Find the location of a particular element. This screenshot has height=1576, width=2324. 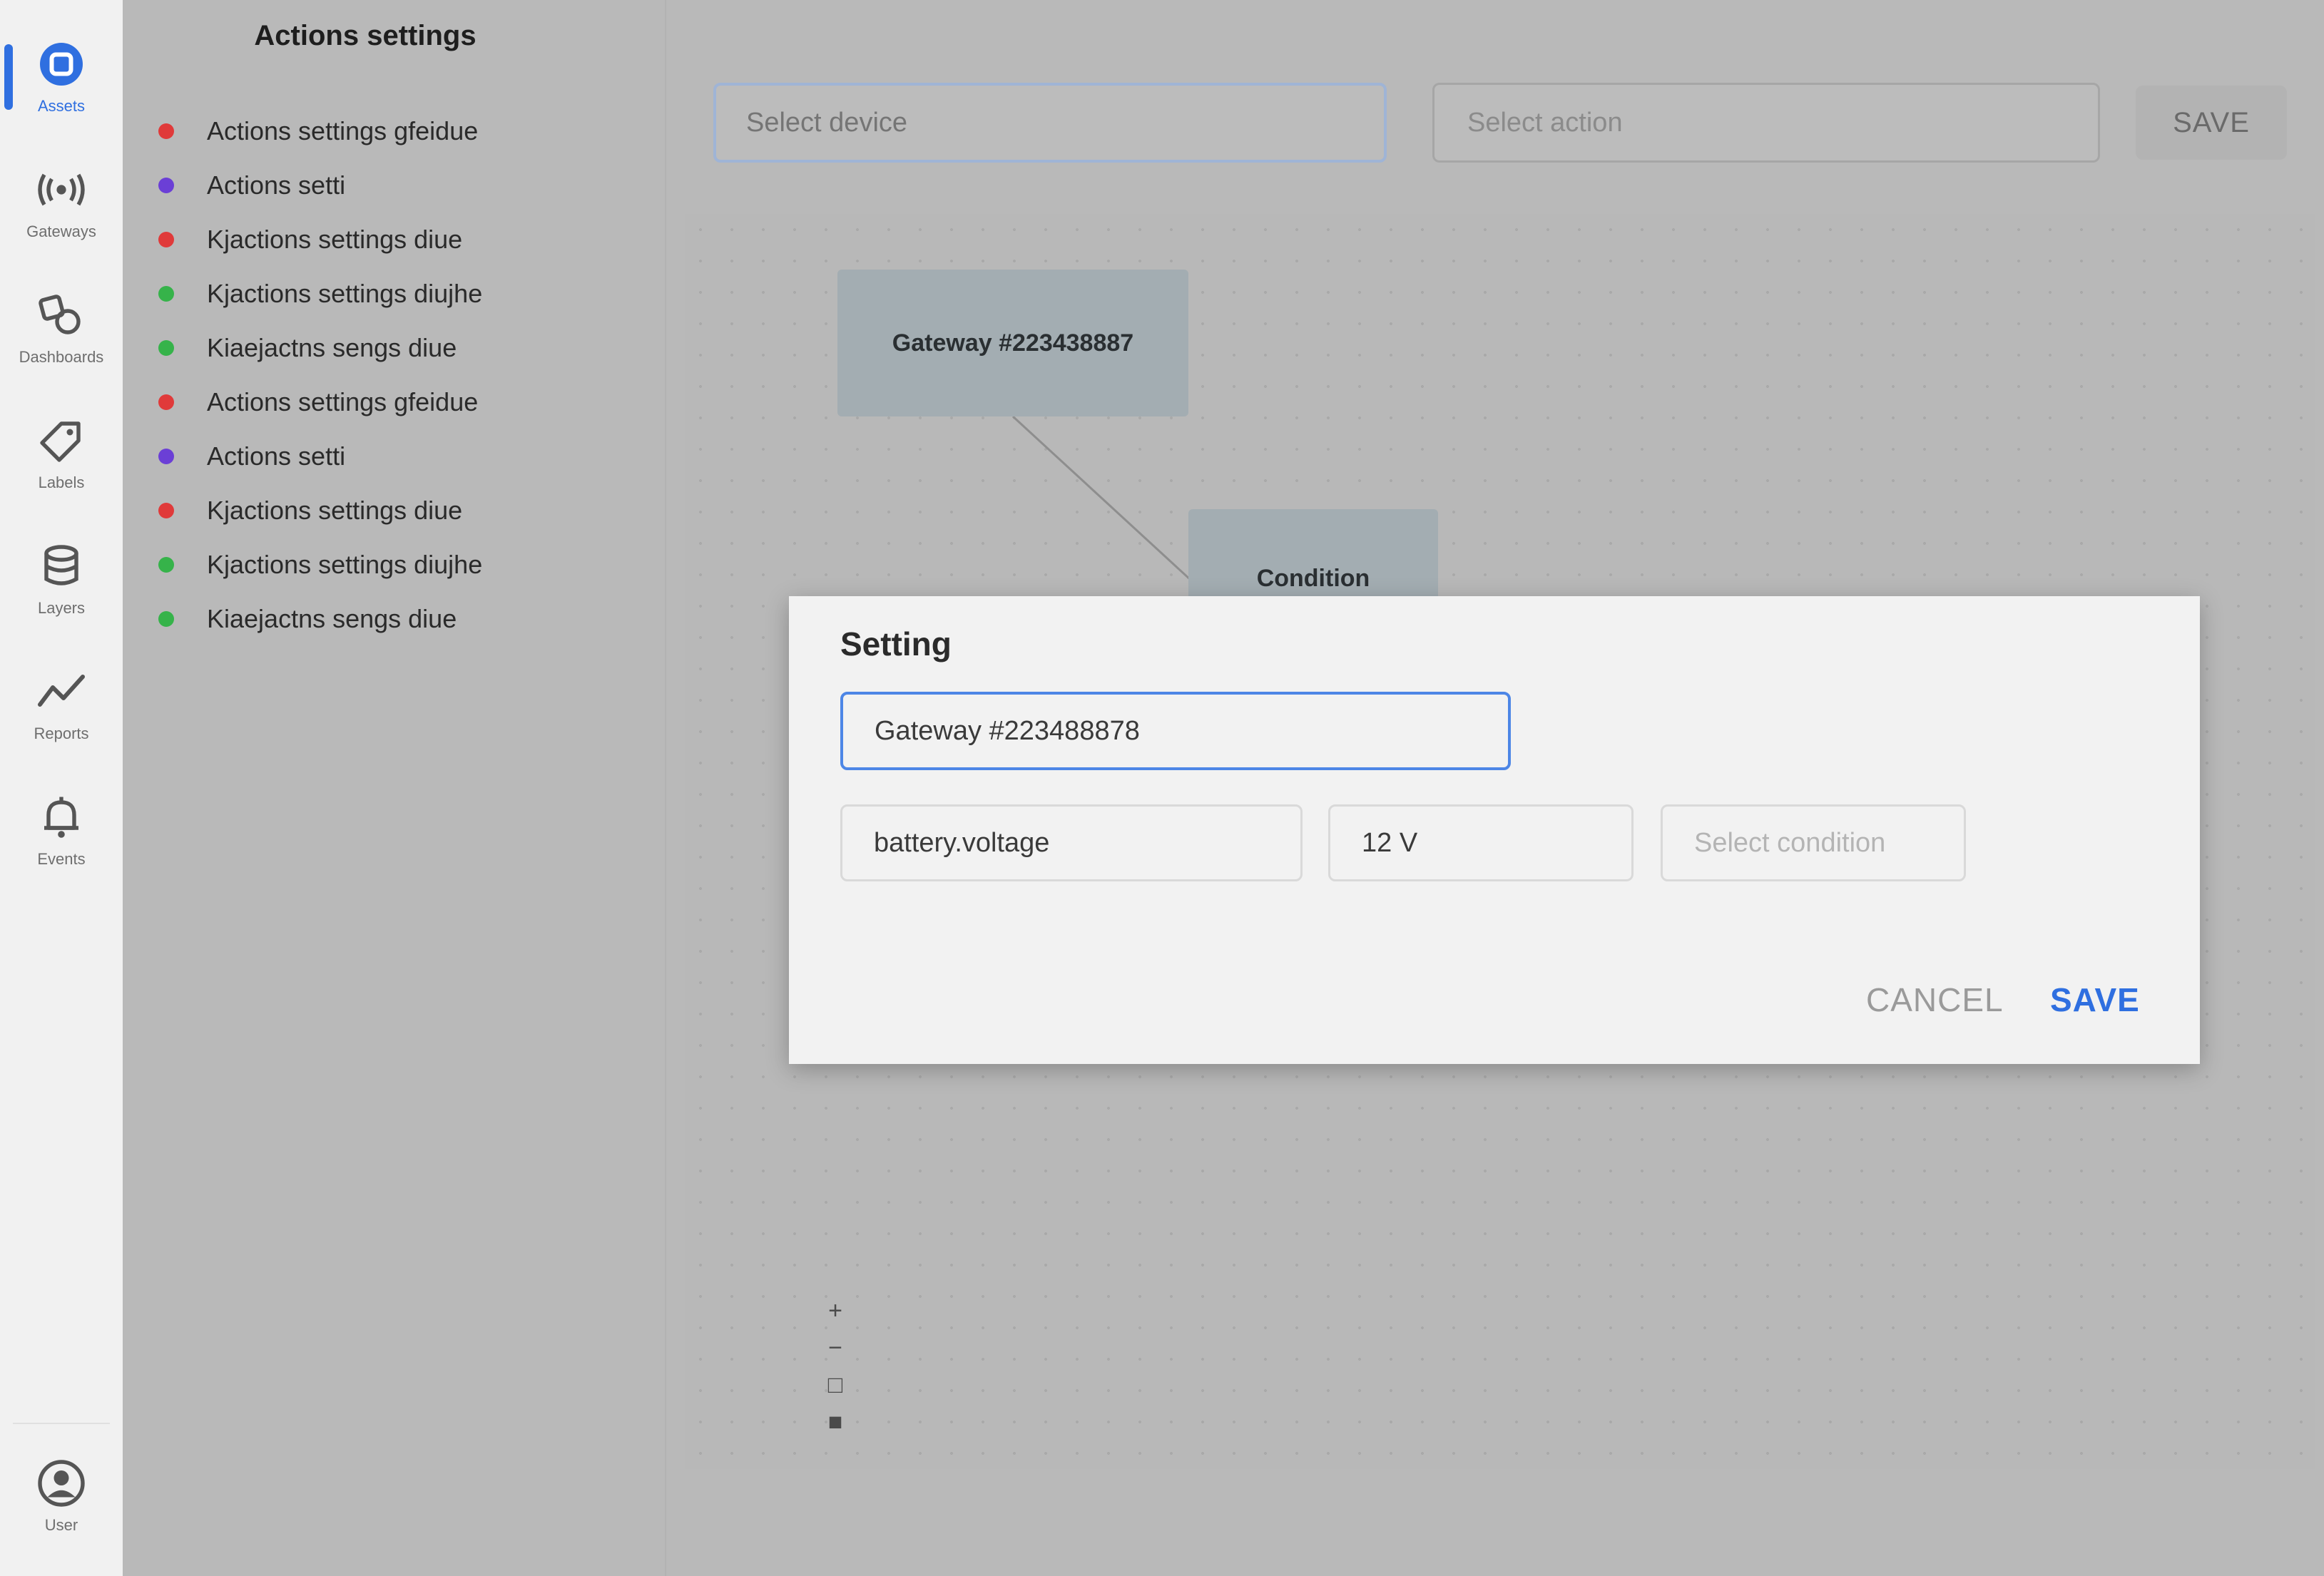

shapes-icon is located at coordinates (60, 314).